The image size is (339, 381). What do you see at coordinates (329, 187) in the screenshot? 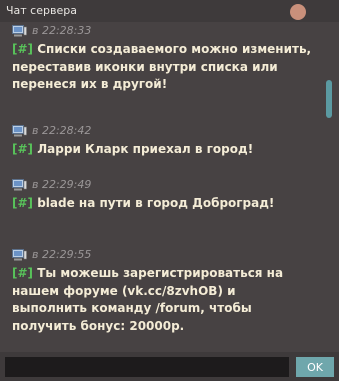
I see `chat-scrollbar` at bounding box center [329, 187].